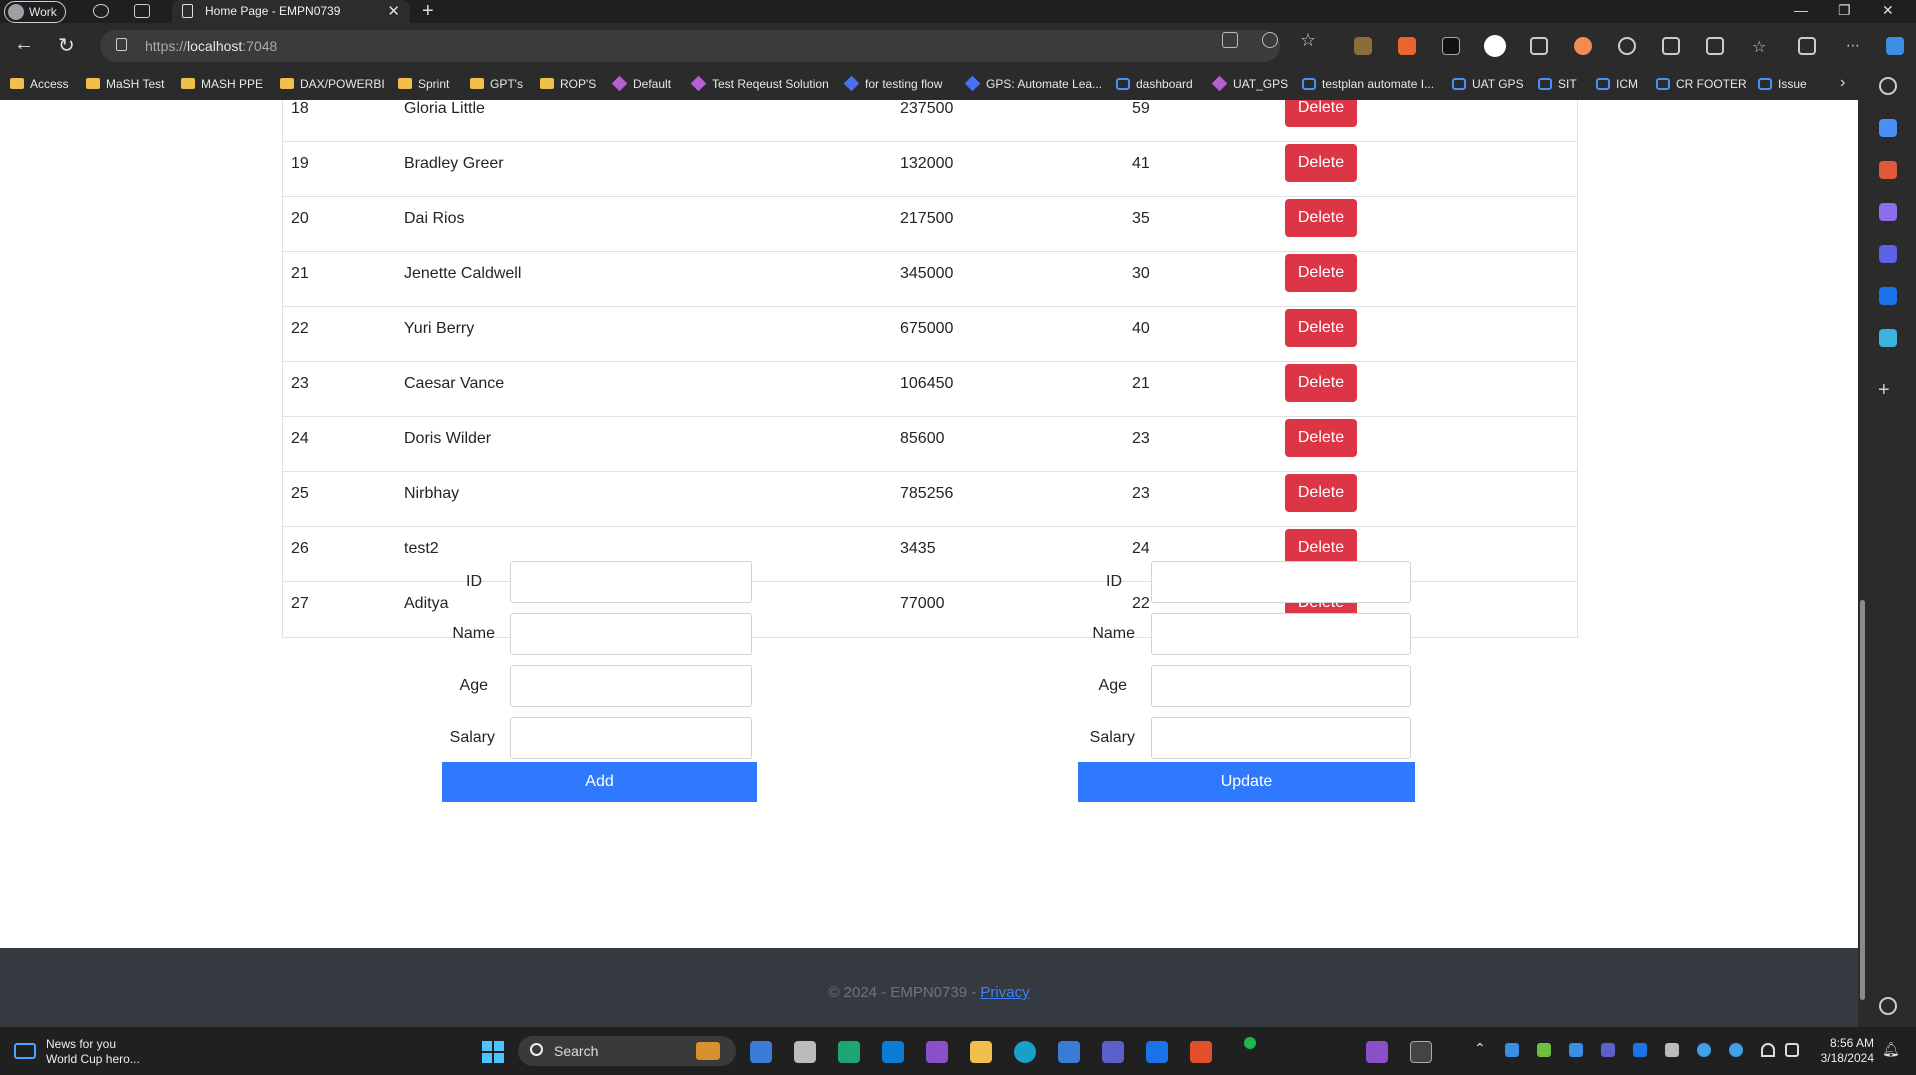  Describe the element at coordinates (1888, 212) in the screenshot. I see `sidebar-games-icon` at that location.